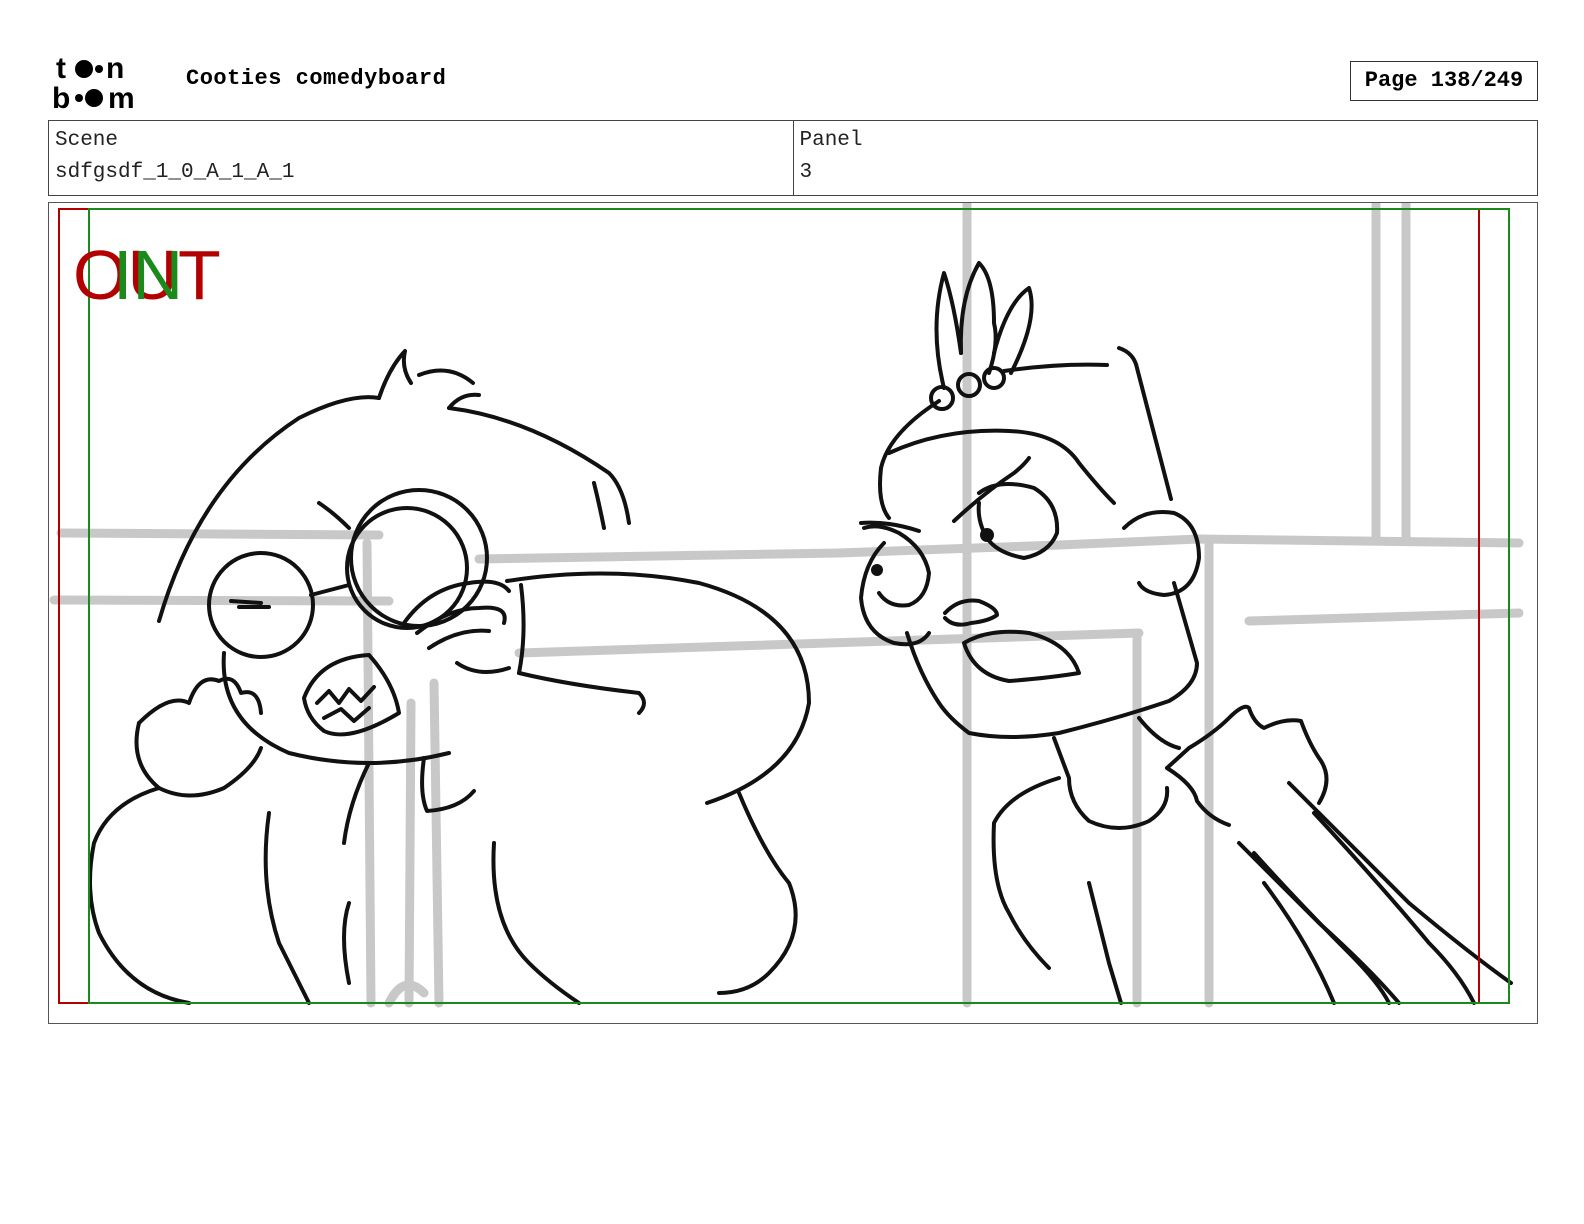  What do you see at coordinates (121, 97) in the screenshot?
I see `svg-text: m` at bounding box center [121, 97].